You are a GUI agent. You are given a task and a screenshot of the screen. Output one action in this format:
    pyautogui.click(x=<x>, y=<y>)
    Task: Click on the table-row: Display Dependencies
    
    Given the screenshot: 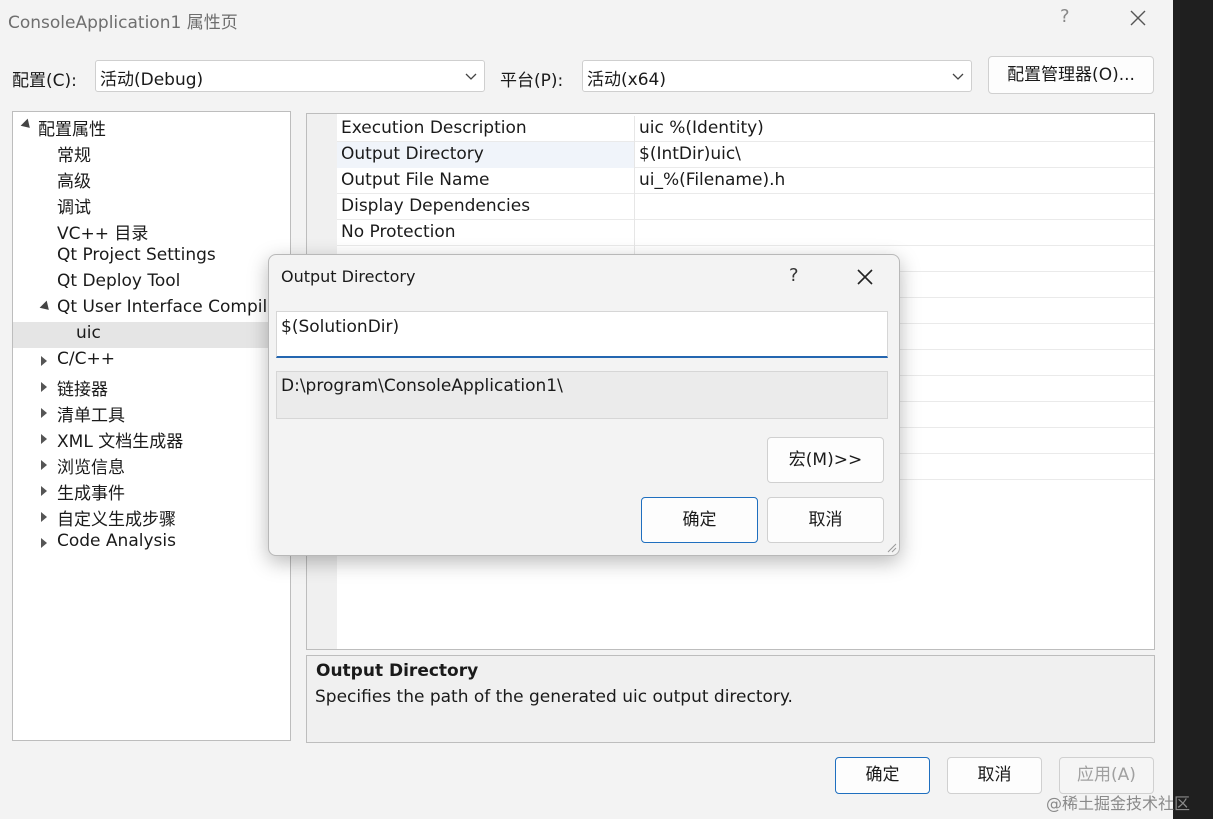 What is the action you would take?
    pyautogui.click(x=745, y=207)
    